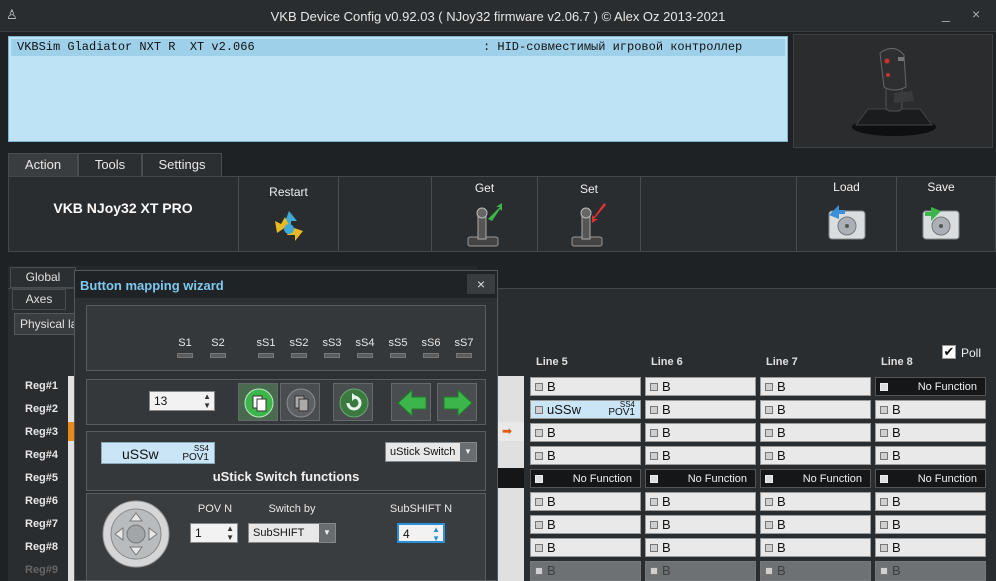 The width and height of the screenshot is (996, 581). Describe the element at coordinates (971, 353) in the screenshot. I see `poll-label: Poll` at that location.